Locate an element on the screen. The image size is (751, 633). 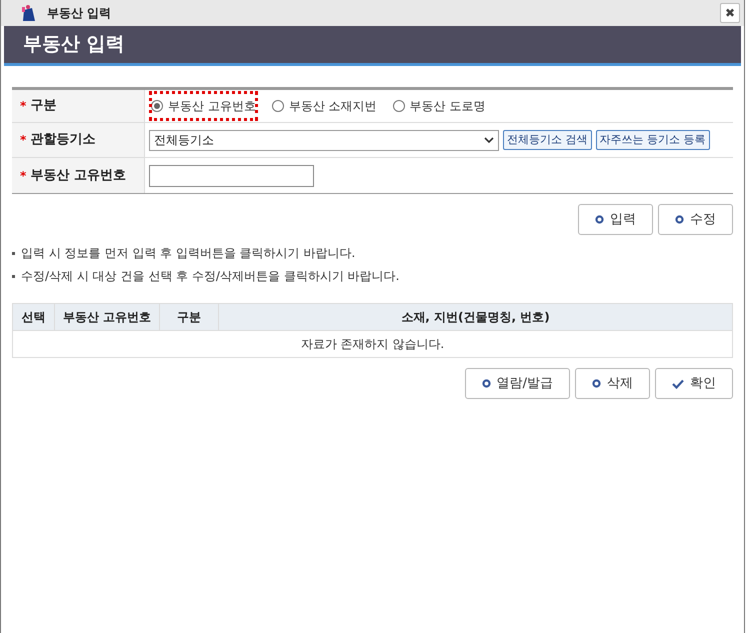
field-label: 관할등기소 is located at coordinates (63, 140).